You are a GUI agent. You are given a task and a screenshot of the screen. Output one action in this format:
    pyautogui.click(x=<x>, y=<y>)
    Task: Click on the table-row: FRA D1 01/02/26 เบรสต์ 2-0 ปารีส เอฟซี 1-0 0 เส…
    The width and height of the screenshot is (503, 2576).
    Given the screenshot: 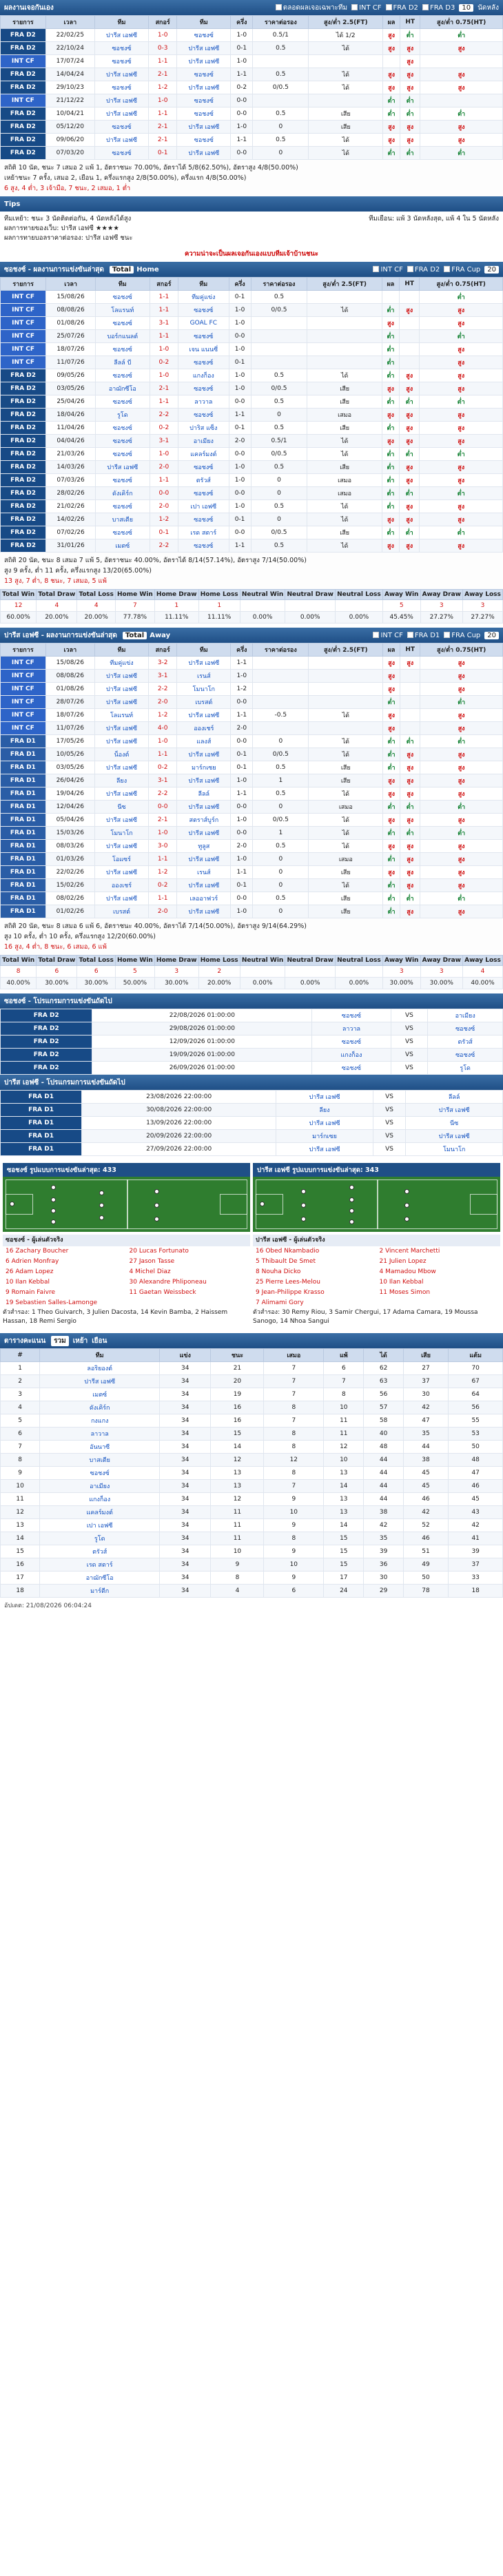 What is the action you would take?
    pyautogui.click(x=251, y=911)
    